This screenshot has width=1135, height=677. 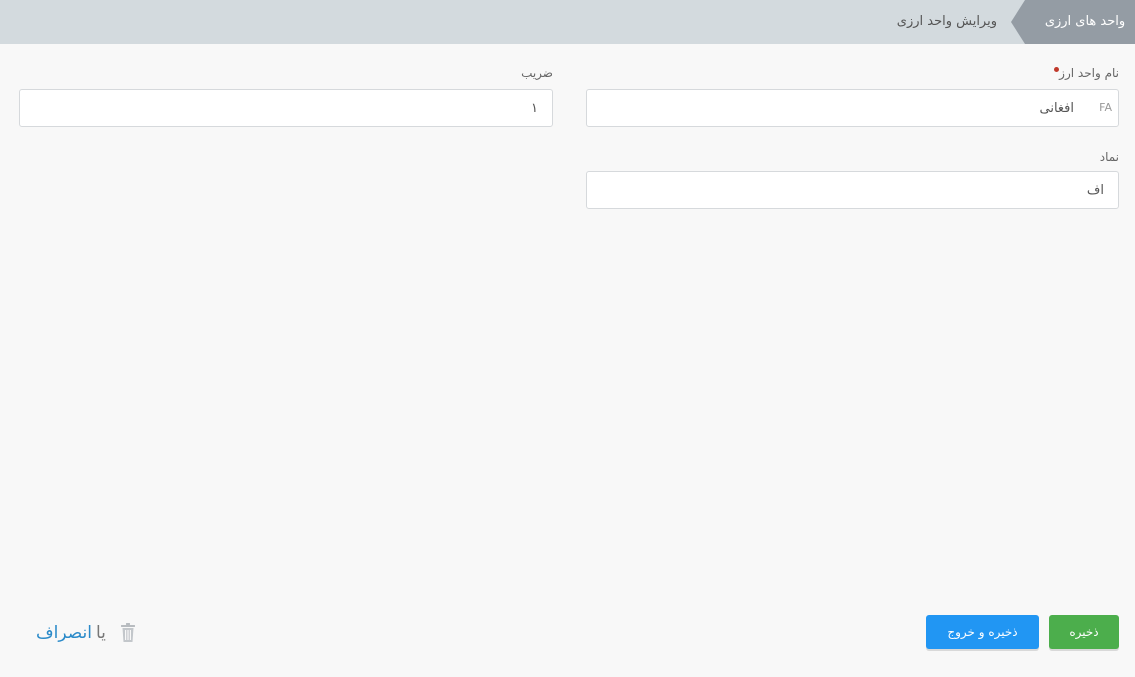 What do you see at coordinates (1080, 22) in the screenshot?
I see `breadcrumb-root-link: واحد های ارزی` at bounding box center [1080, 22].